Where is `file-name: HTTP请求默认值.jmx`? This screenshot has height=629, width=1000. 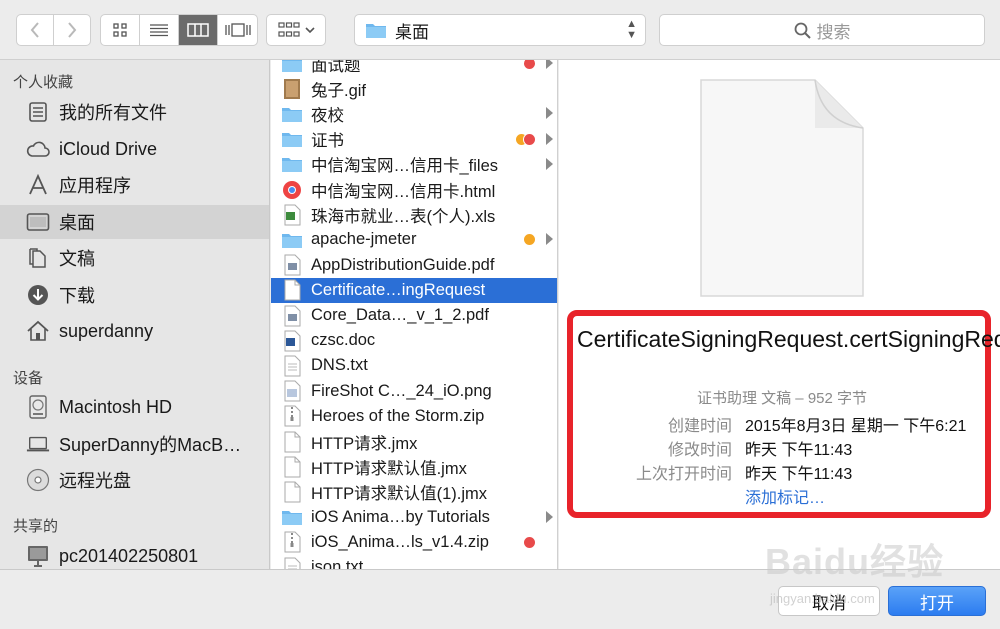 file-name: HTTP请求默认值.jmx is located at coordinates (389, 468).